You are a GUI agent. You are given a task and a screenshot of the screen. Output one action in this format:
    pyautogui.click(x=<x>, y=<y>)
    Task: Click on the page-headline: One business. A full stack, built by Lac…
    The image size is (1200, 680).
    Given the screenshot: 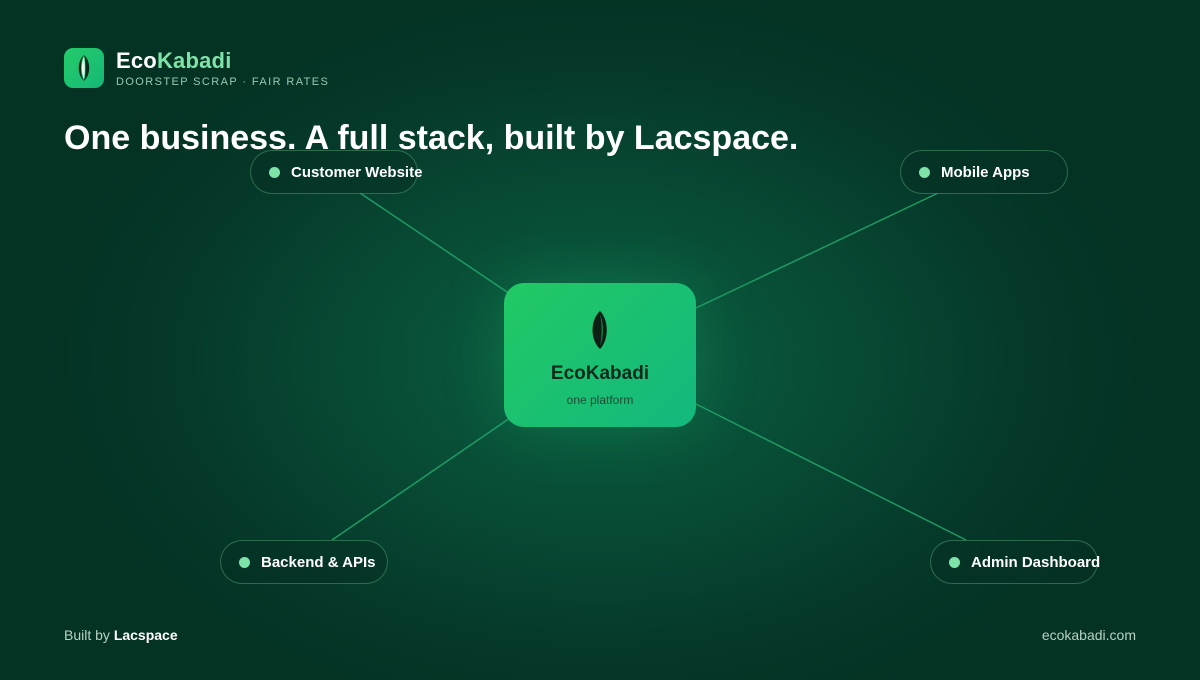 What is the action you would take?
    pyautogui.click(x=431, y=138)
    